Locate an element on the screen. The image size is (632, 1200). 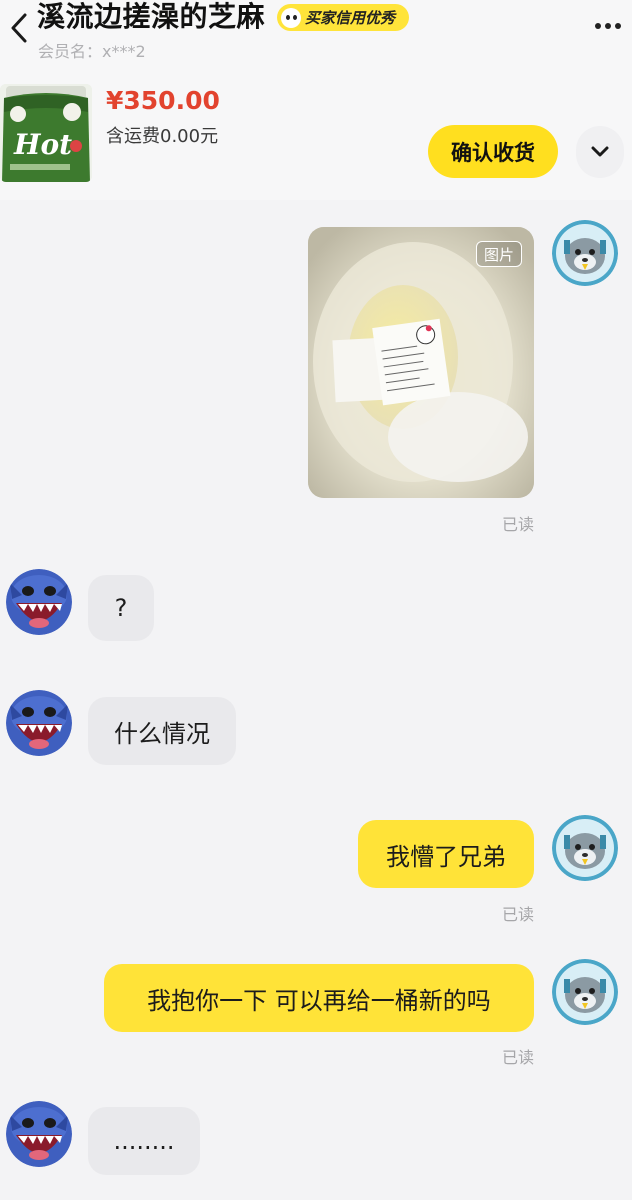
message-bubble-outgoing: 我抱你一下 可以再给一桶新的吗 is located at coordinates (319, 998).